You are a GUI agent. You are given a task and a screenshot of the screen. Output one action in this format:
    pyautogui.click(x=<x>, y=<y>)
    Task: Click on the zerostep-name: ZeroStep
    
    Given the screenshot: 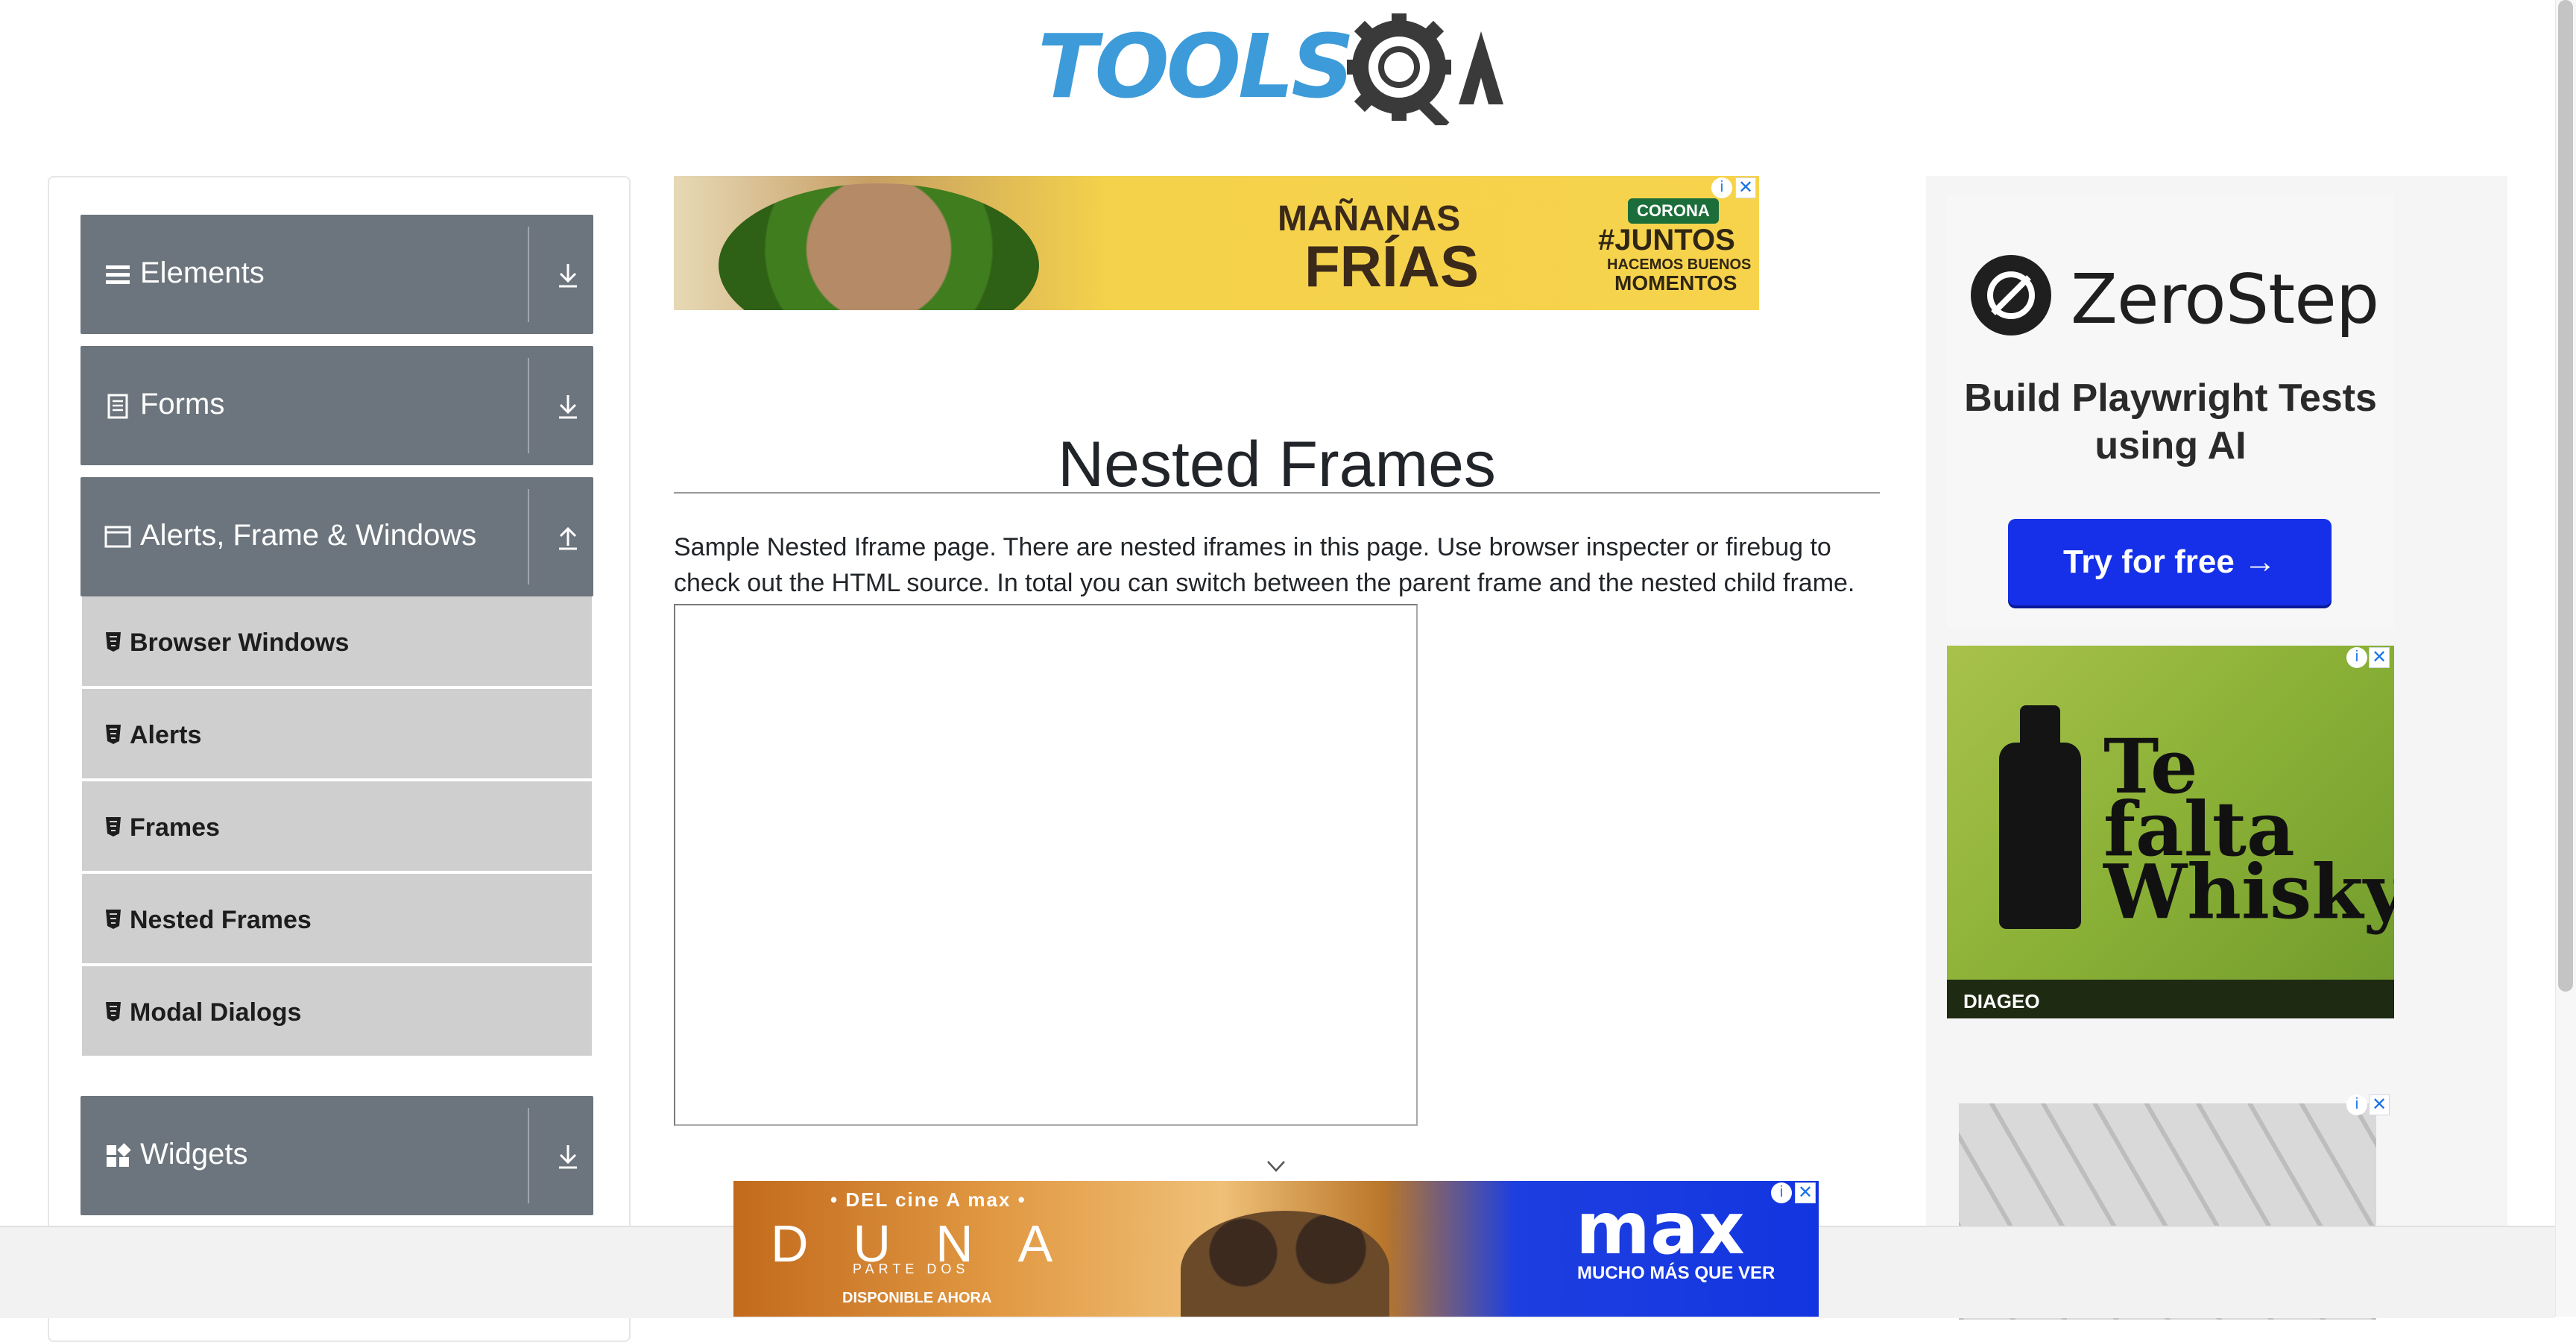 What is the action you would take?
    pyautogui.click(x=2225, y=299)
    